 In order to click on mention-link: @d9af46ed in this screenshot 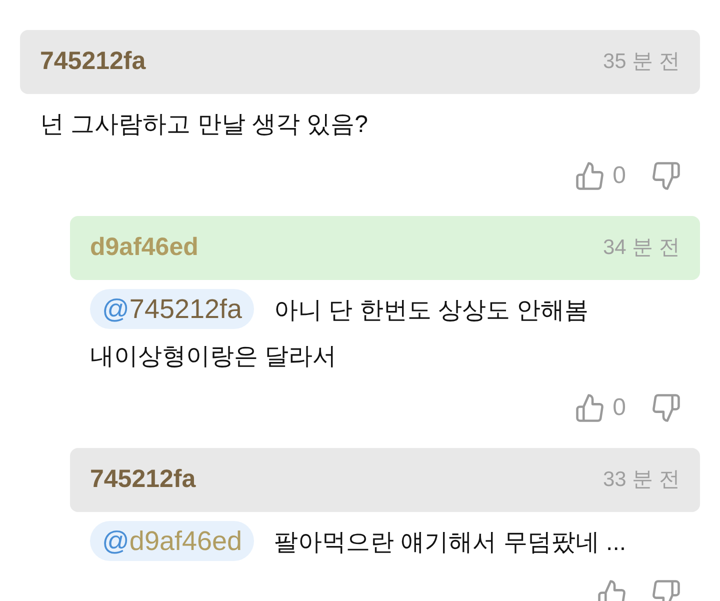, I will do `click(172, 541)`.